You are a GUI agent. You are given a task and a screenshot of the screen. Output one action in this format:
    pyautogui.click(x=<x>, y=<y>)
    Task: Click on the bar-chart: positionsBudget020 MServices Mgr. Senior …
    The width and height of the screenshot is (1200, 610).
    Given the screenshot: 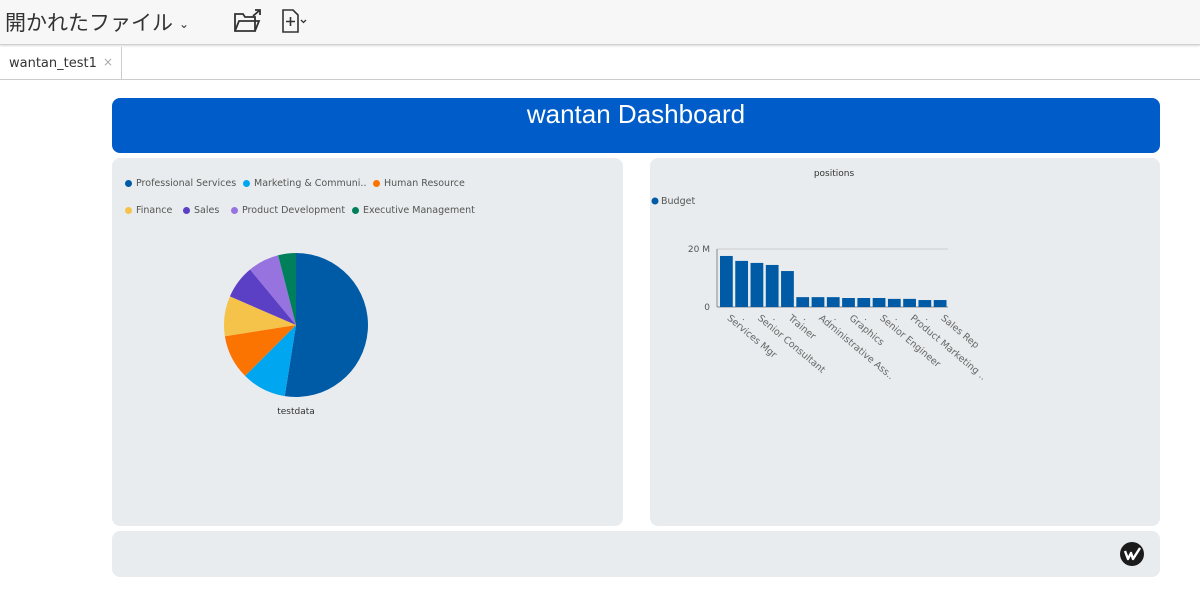 What is the action you would take?
    pyautogui.click(x=819, y=276)
    